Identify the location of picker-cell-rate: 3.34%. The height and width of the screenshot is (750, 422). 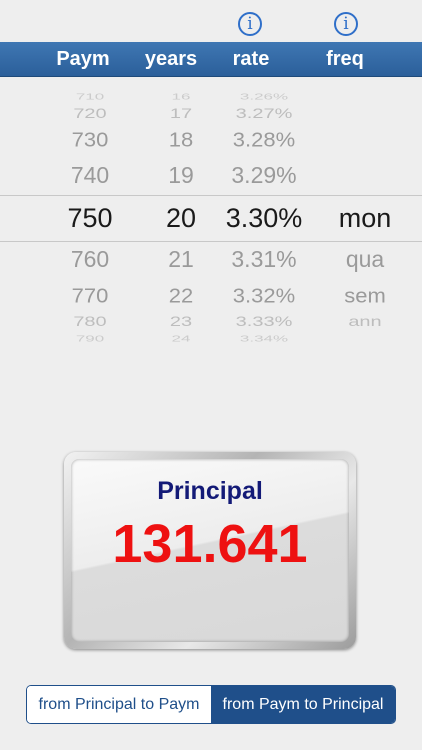
(264, 338).